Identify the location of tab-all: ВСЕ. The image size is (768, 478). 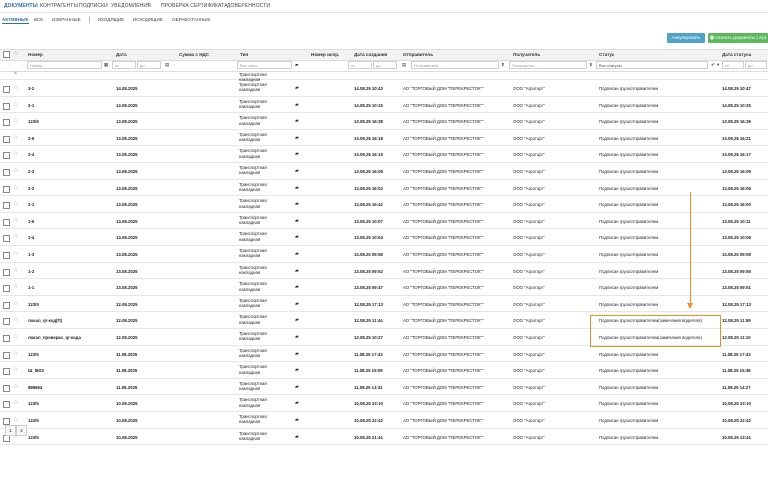
(38, 19).